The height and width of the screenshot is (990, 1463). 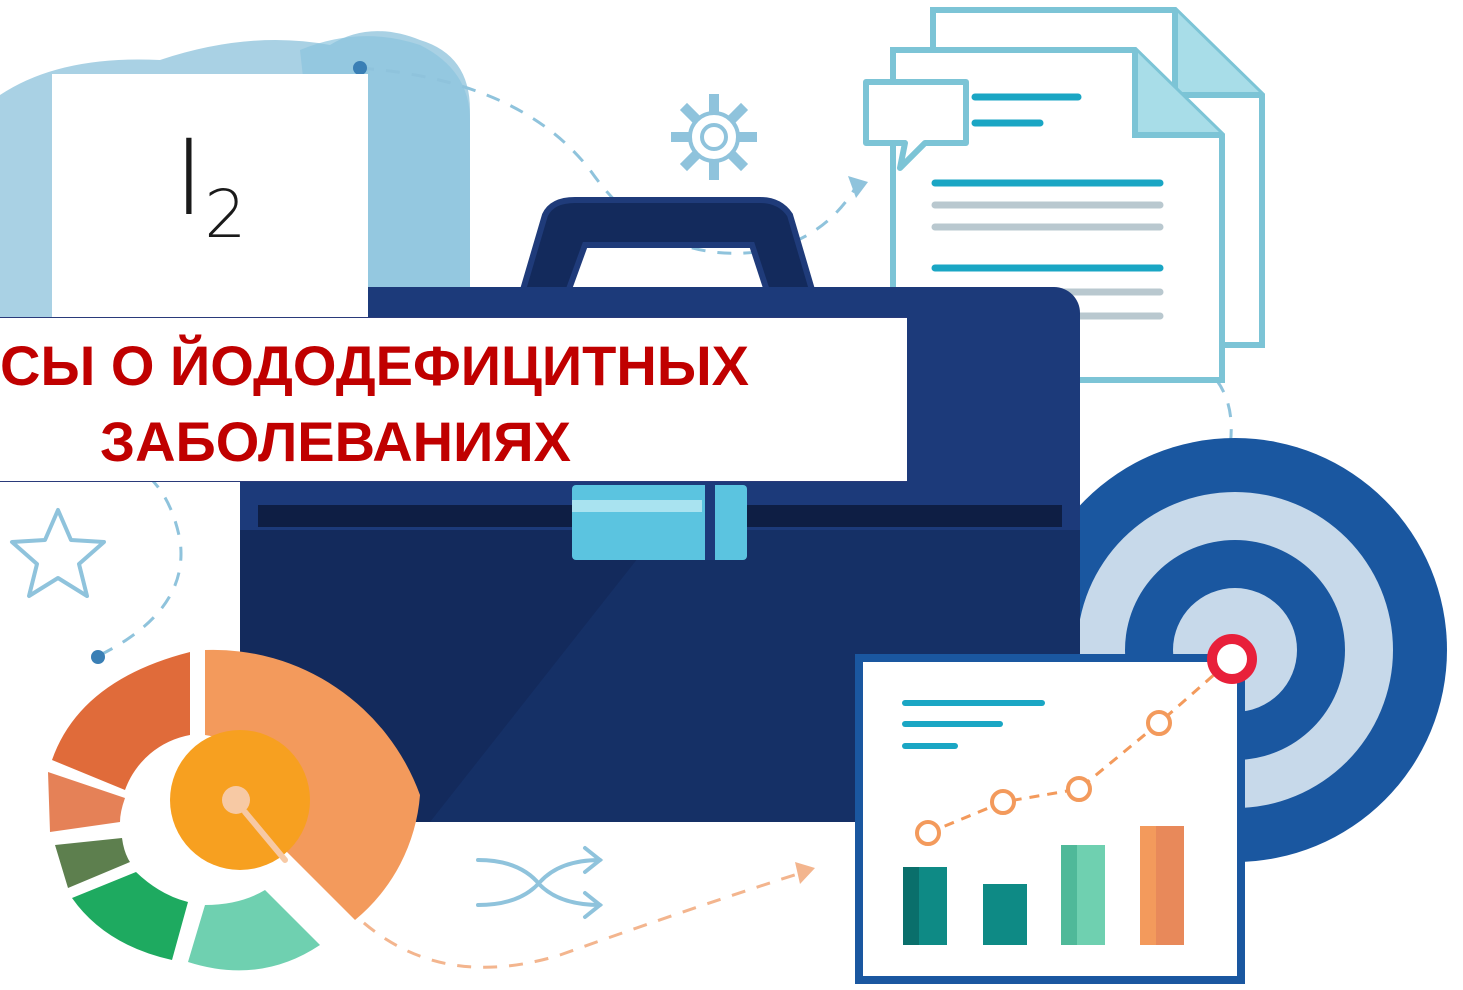 I want to click on iodine-logo: I2, so click(x=210, y=197).